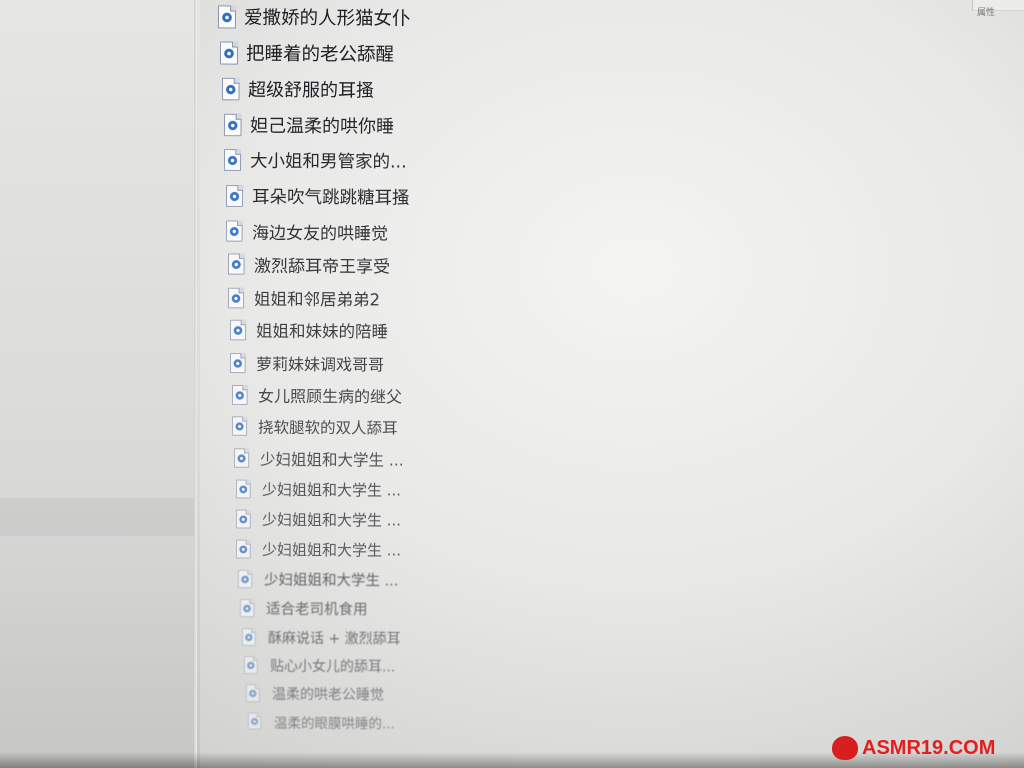 The width and height of the screenshot is (1024, 768). I want to click on file-name: 耳朵吹气跳跳糖耳搔, so click(330, 198).